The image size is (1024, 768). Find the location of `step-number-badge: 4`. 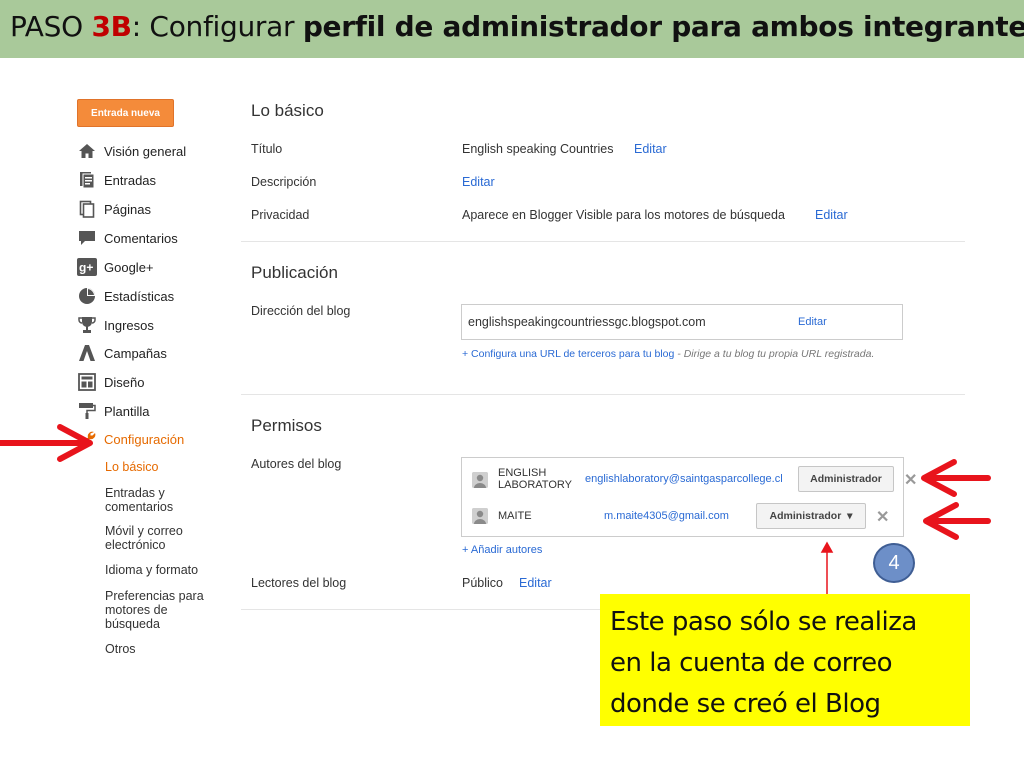

step-number-badge: 4 is located at coordinates (894, 563).